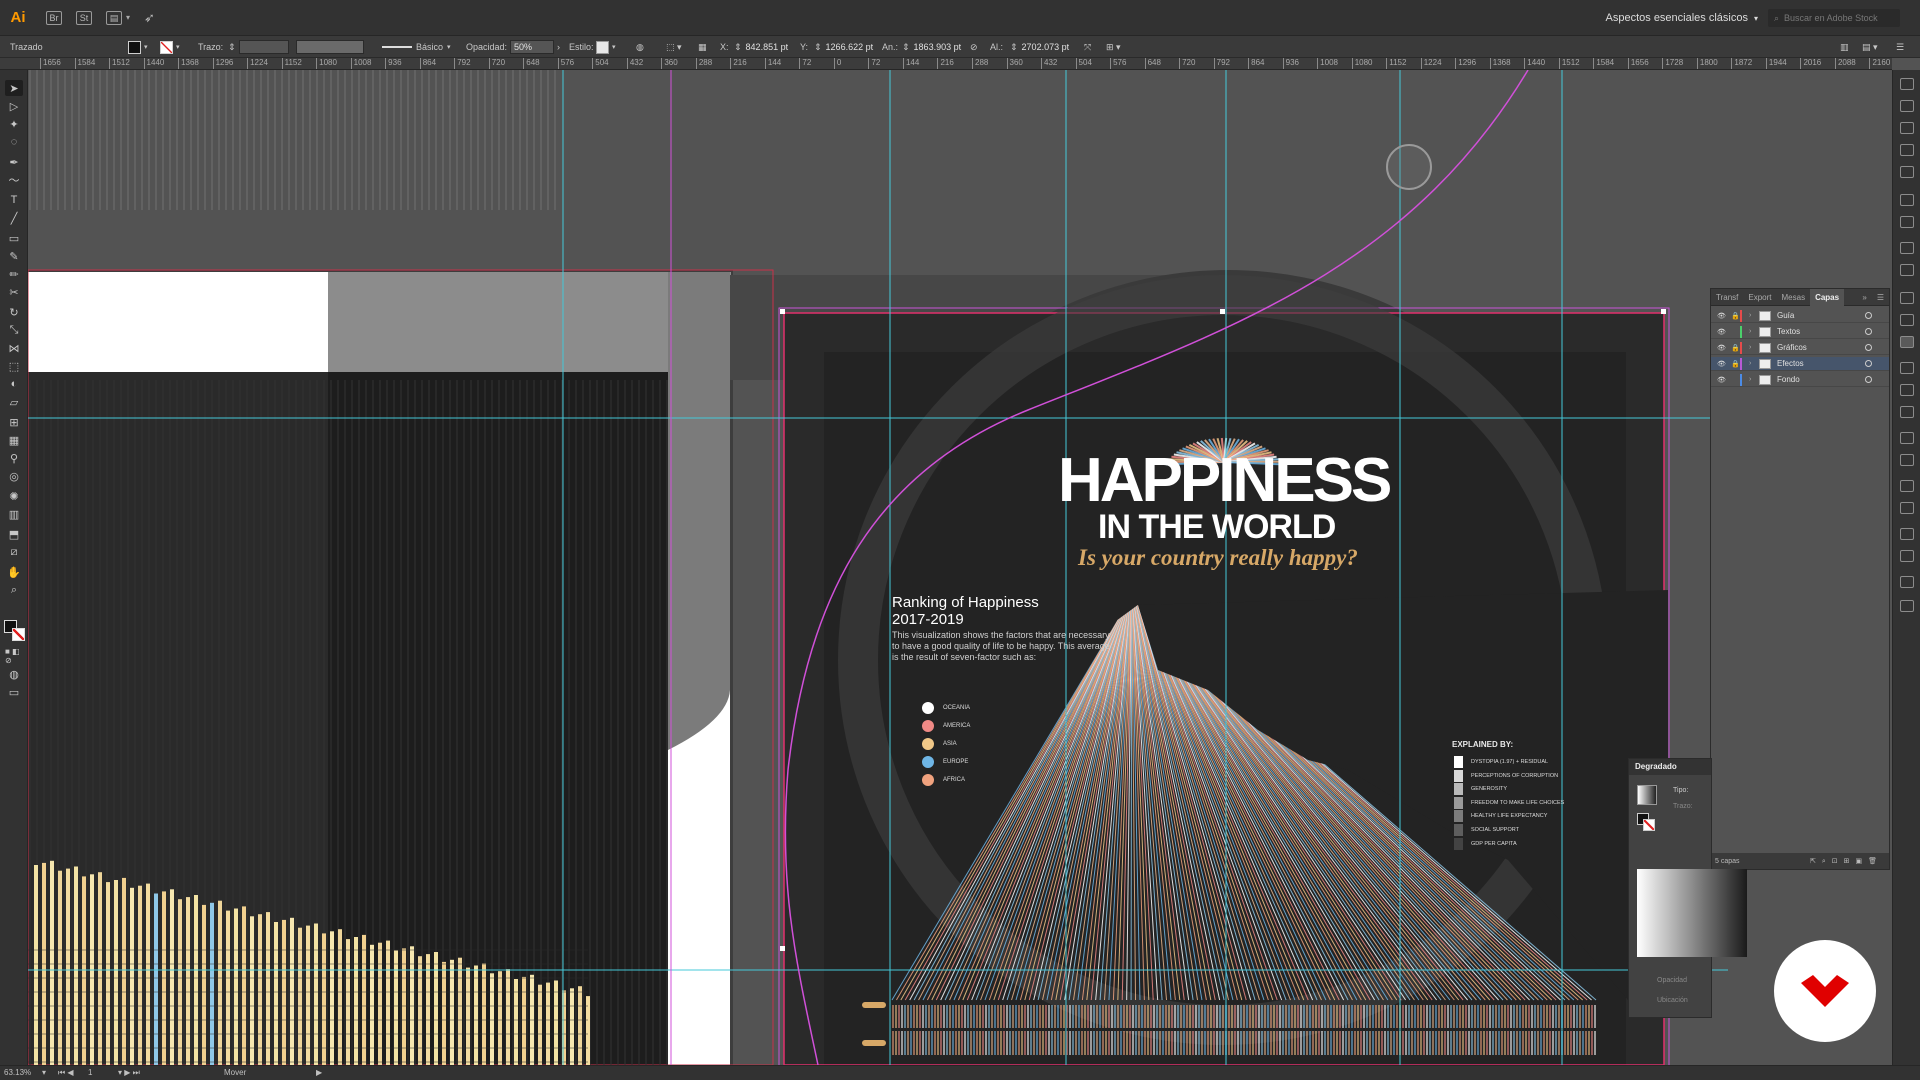  What do you see at coordinates (1907, 606) in the screenshot?
I see `glyphs-panel-icon` at bounding box center [1907, 606].